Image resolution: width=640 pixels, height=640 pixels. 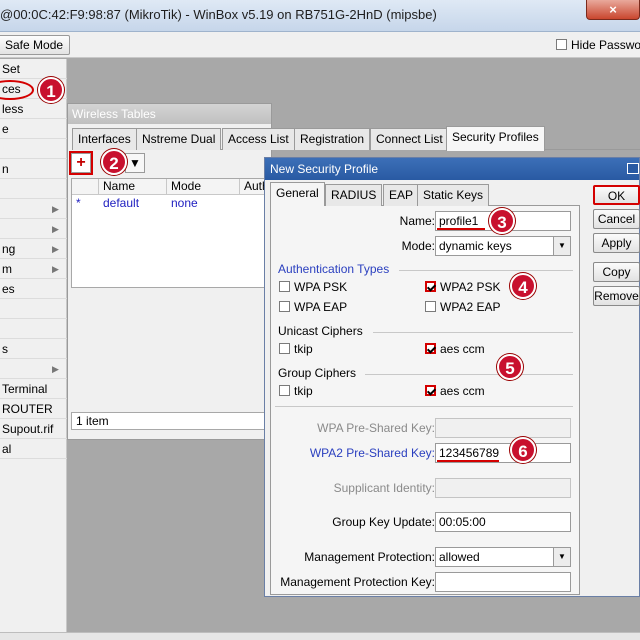 I want to click on wpa2-eap-checkbox: WPA2 EAP, so click(x=462, y=307).